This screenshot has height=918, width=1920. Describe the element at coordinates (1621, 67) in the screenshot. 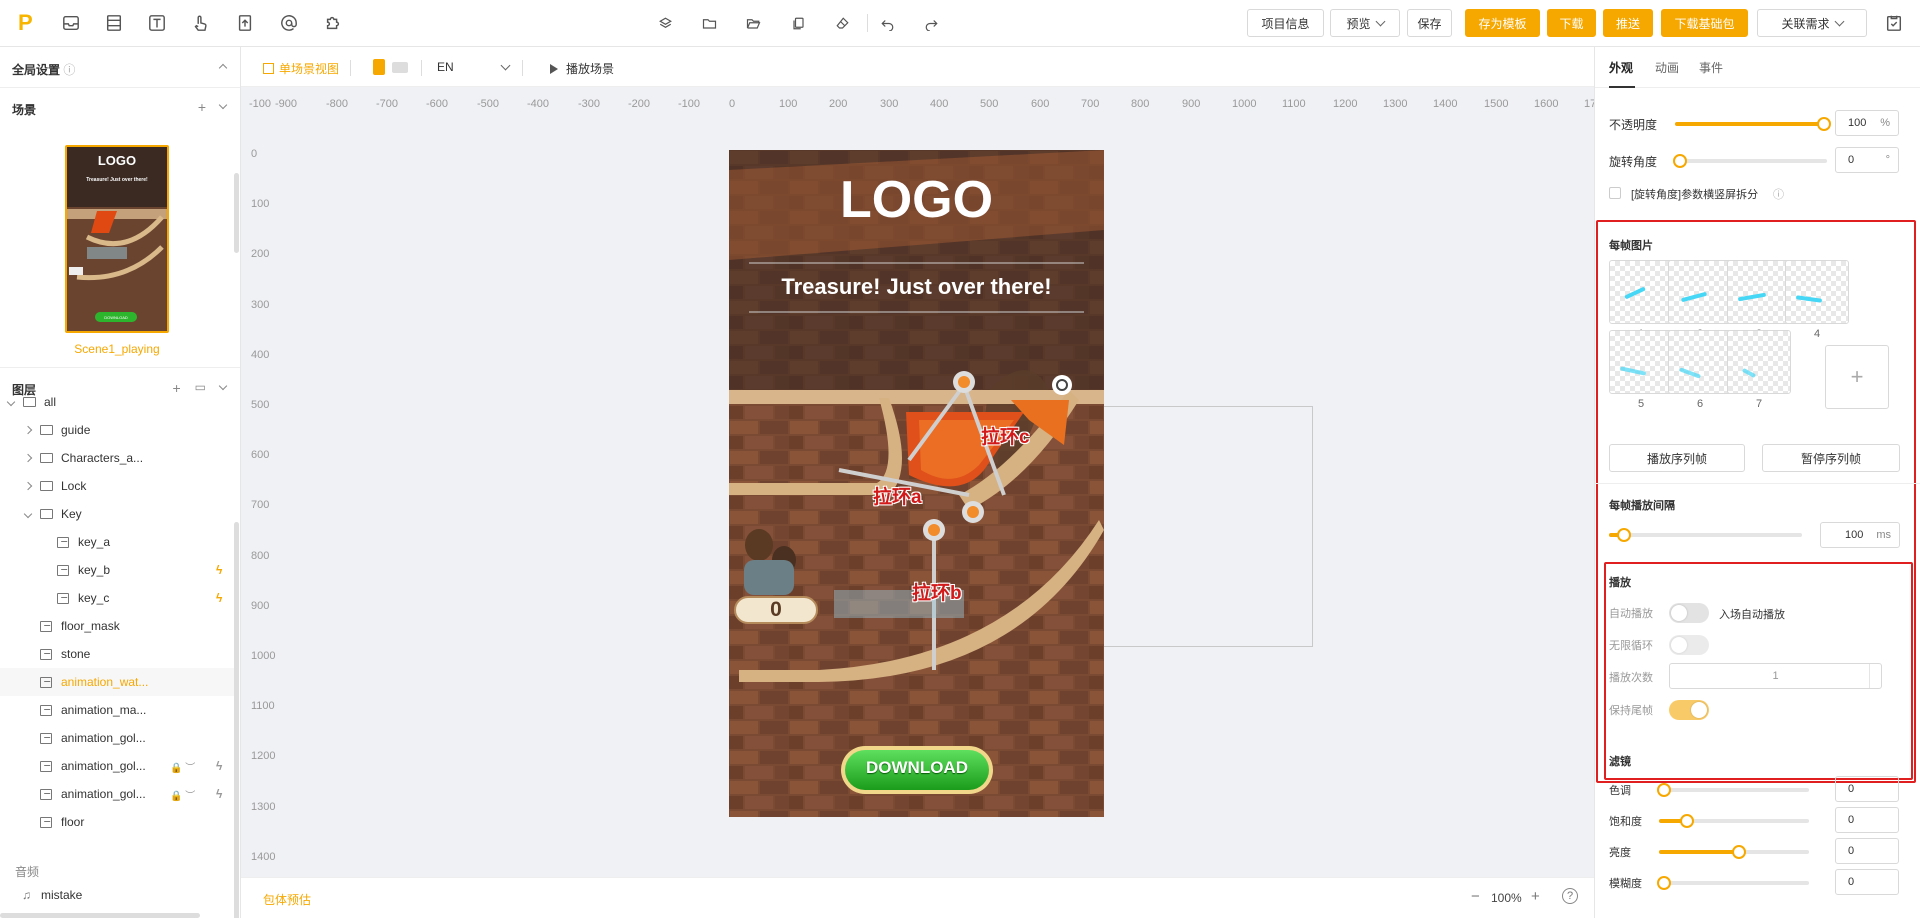

I see `tab-appearance: 外观` at that location.